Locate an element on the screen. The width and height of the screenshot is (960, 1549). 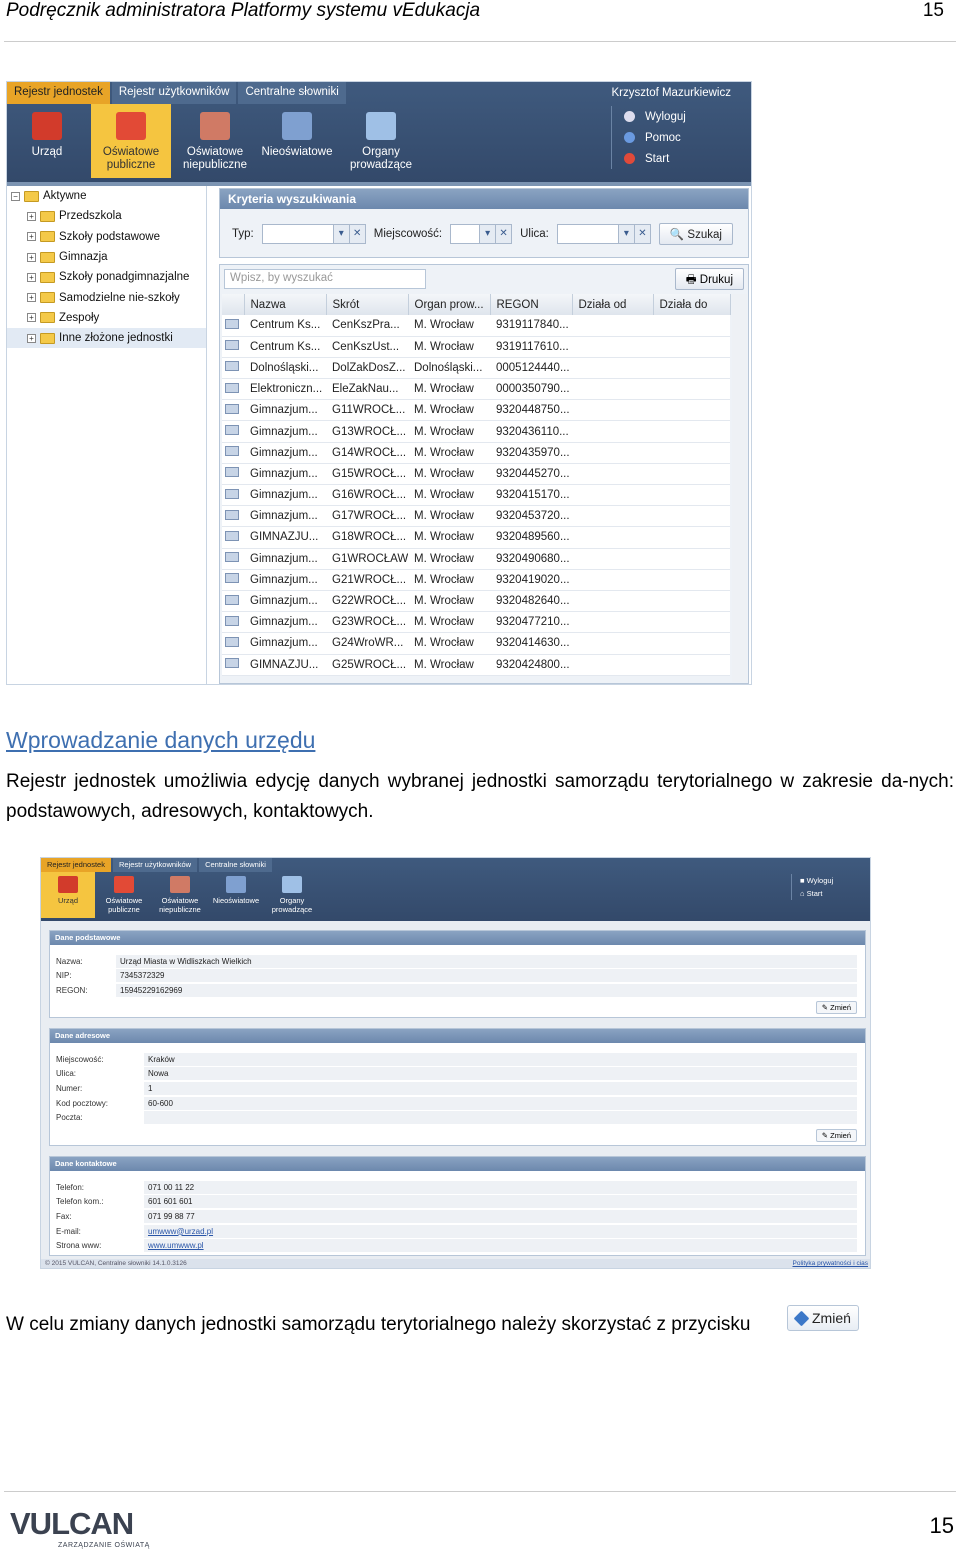
city-select: ▾ ✕ is located at coordinates (481, 234).